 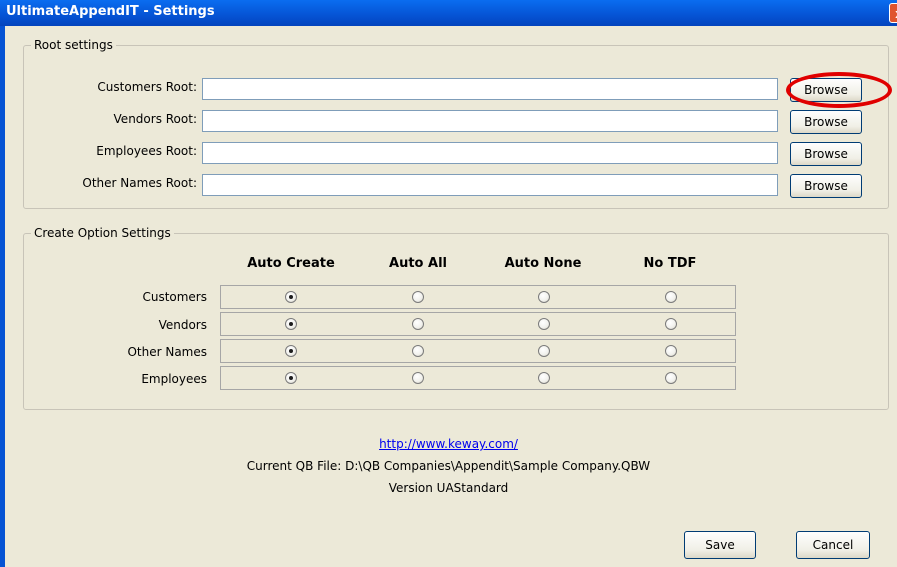 What do you see at coordinates (720, 545) in the screenshot?
I see `save-button: Save` at bounding box center [720, 545].